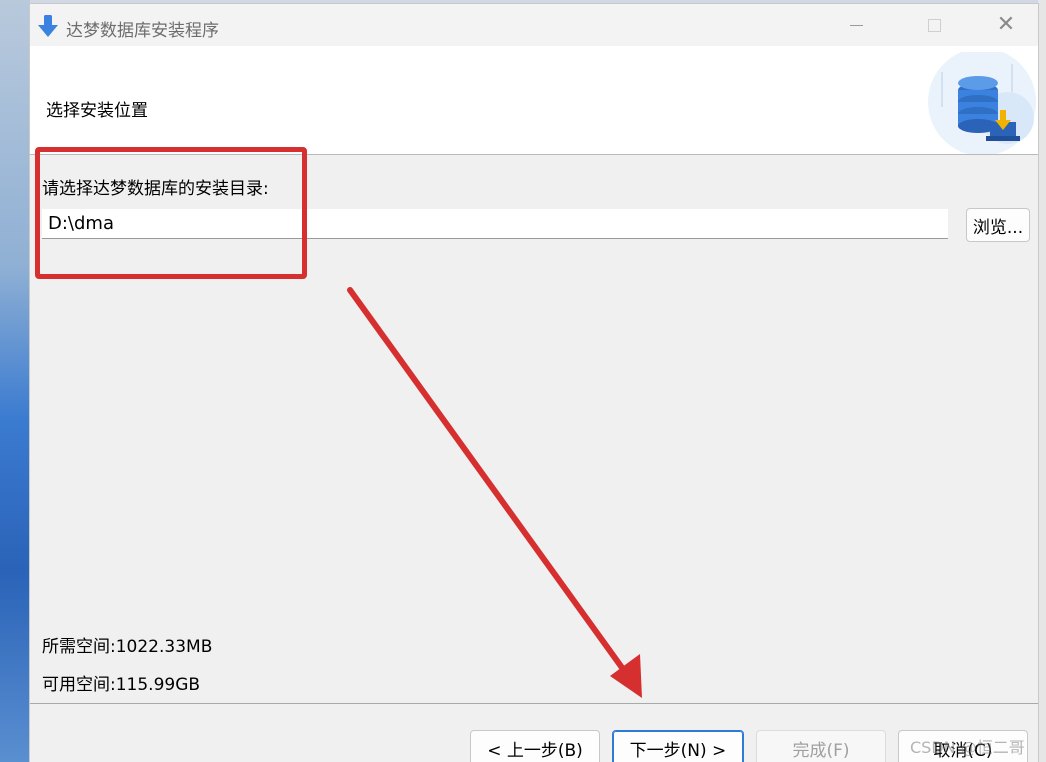  I want to click on window-title: 达梦数据库安装程序, so click(142, 31).